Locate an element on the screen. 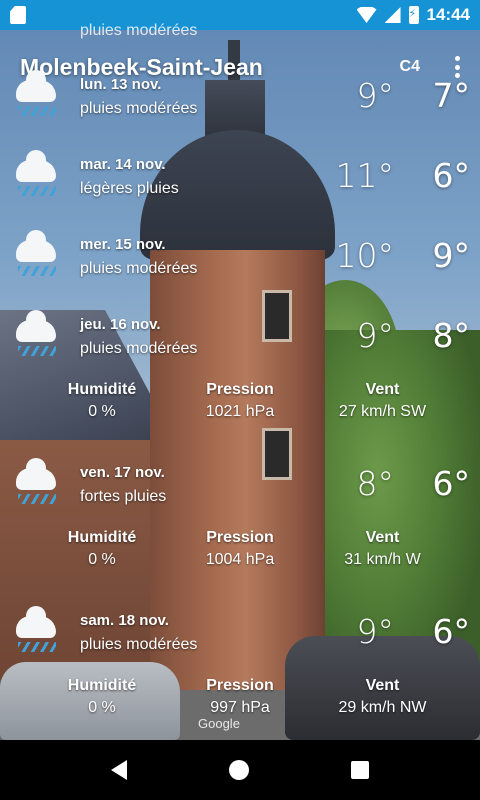 Image resolution: width=480 pixels, height=800 pixels. pressure-cell: Pression 1021 hPa is located at coordinates (240, 401).